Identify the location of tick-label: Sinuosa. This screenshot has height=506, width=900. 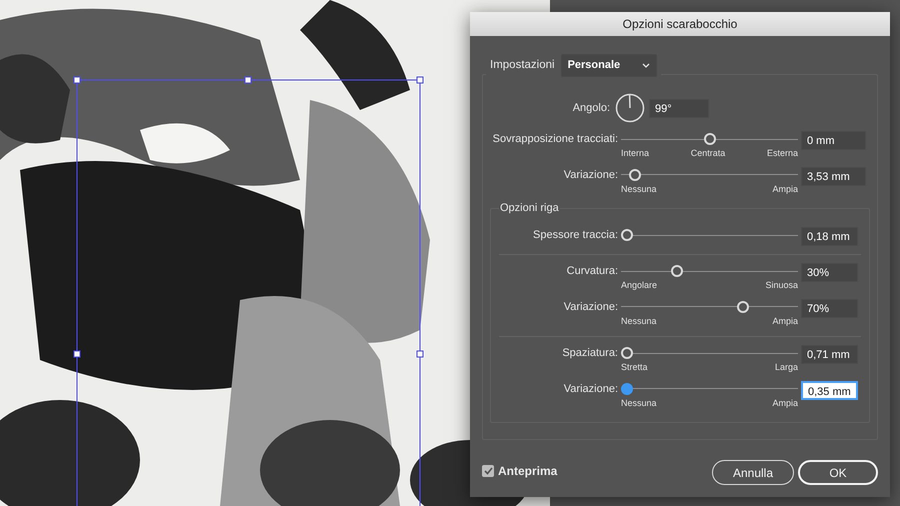
(781, 285).